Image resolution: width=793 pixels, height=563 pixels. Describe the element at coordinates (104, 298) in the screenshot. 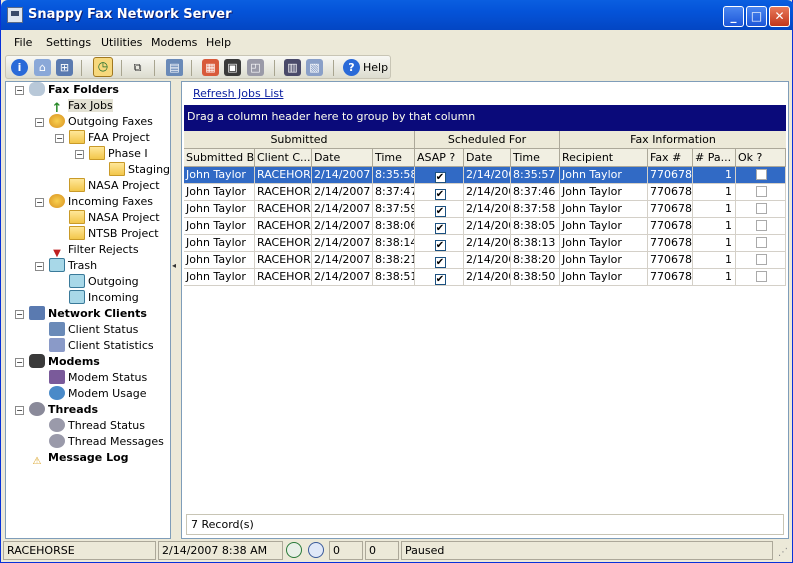

I see `tree-trash-incoming: Incoming` at that location.